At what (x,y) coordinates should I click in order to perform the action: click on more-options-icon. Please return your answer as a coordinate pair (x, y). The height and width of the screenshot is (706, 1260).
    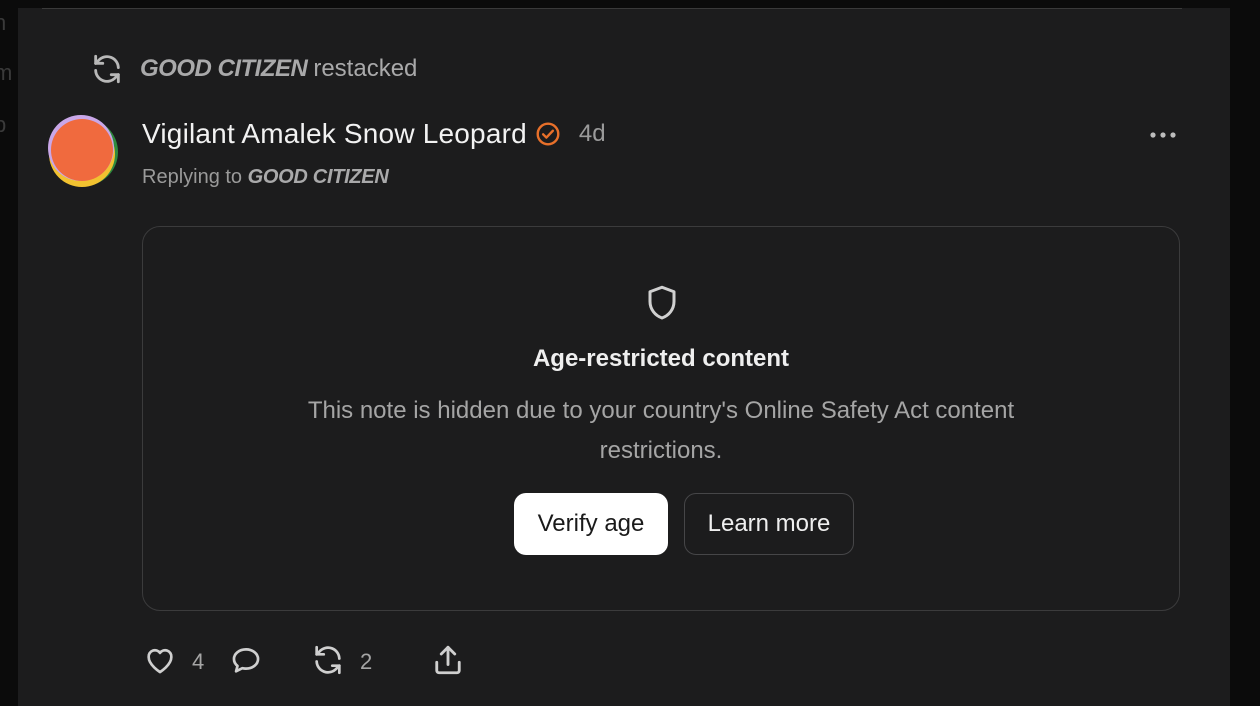
    Looking at the image, I should click on (1163, 135).